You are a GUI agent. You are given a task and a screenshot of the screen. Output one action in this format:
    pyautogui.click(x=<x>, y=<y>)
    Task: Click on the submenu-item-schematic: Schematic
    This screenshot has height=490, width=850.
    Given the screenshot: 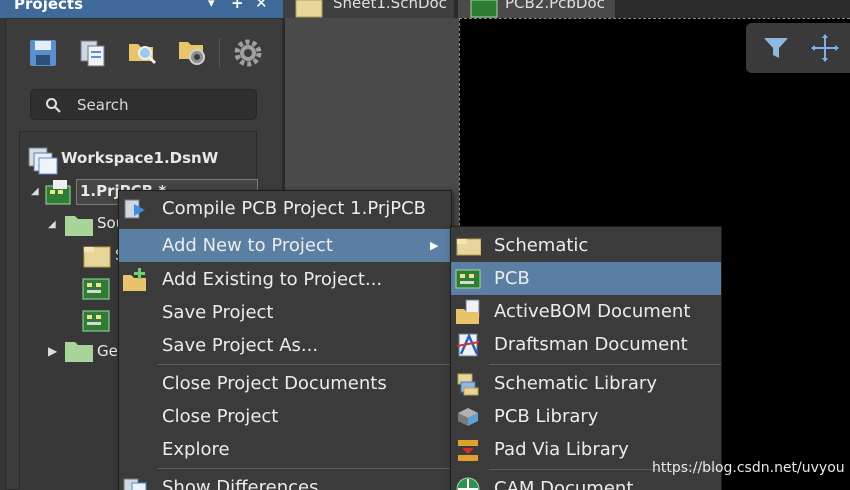 What is the action you would take?
    pyautogui.click(x=586, y=245)
    